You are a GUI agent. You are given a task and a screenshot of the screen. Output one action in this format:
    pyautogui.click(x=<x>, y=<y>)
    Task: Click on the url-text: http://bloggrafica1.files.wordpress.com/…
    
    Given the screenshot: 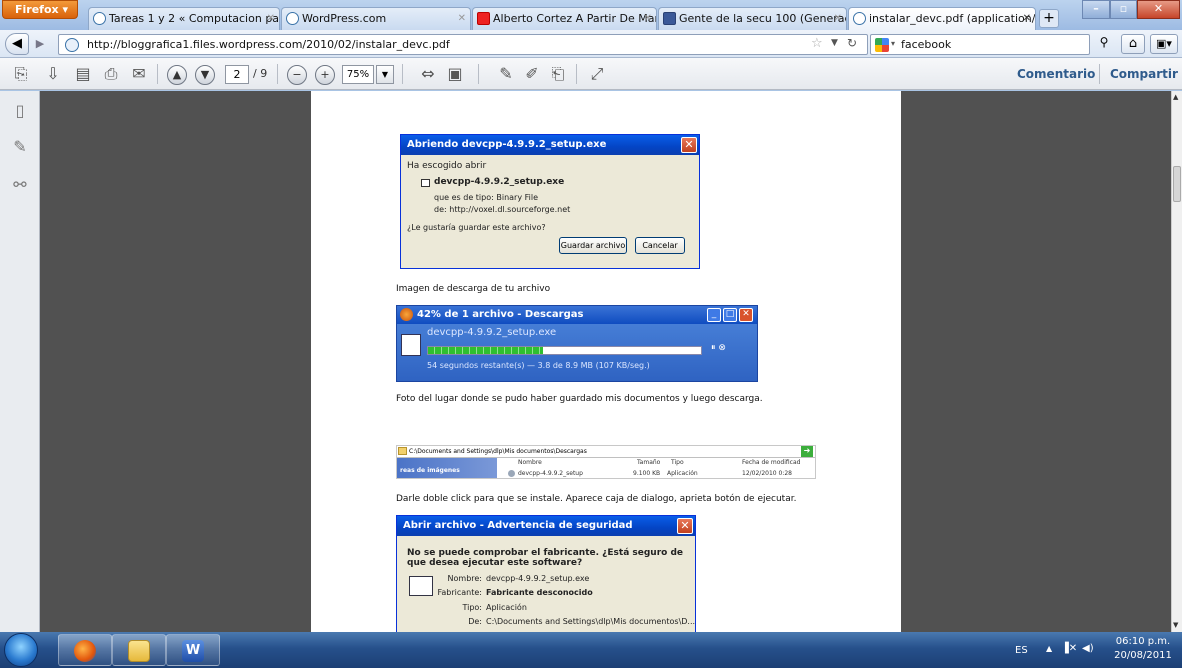 What is the action you would take?
    pyautogui.click(x=268, y=44)
    